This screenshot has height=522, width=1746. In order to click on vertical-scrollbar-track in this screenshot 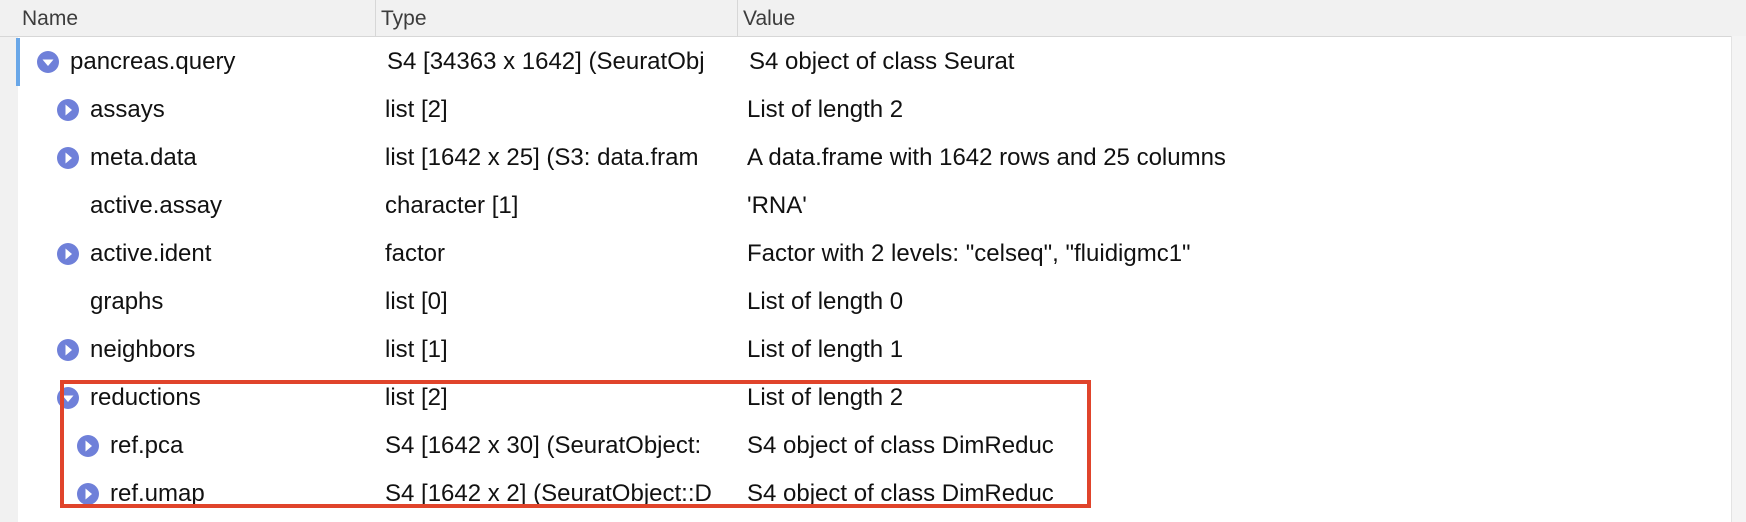, I will do `click(1738, 279)`.